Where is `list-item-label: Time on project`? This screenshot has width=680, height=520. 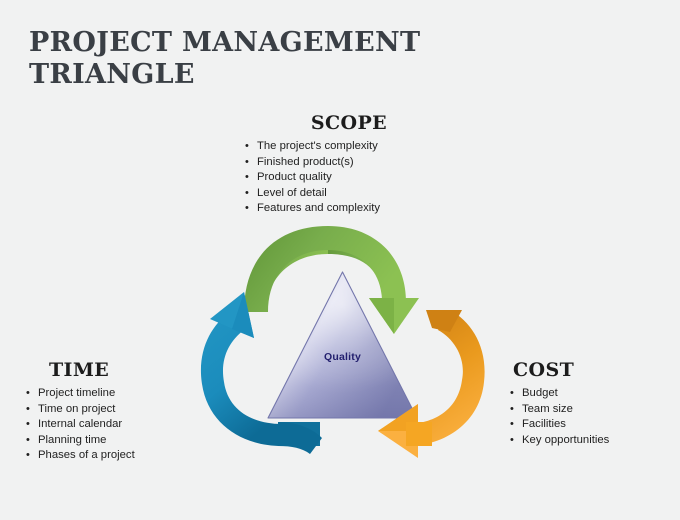
list-item-label: Time on project is located at coordinates (77, 408).